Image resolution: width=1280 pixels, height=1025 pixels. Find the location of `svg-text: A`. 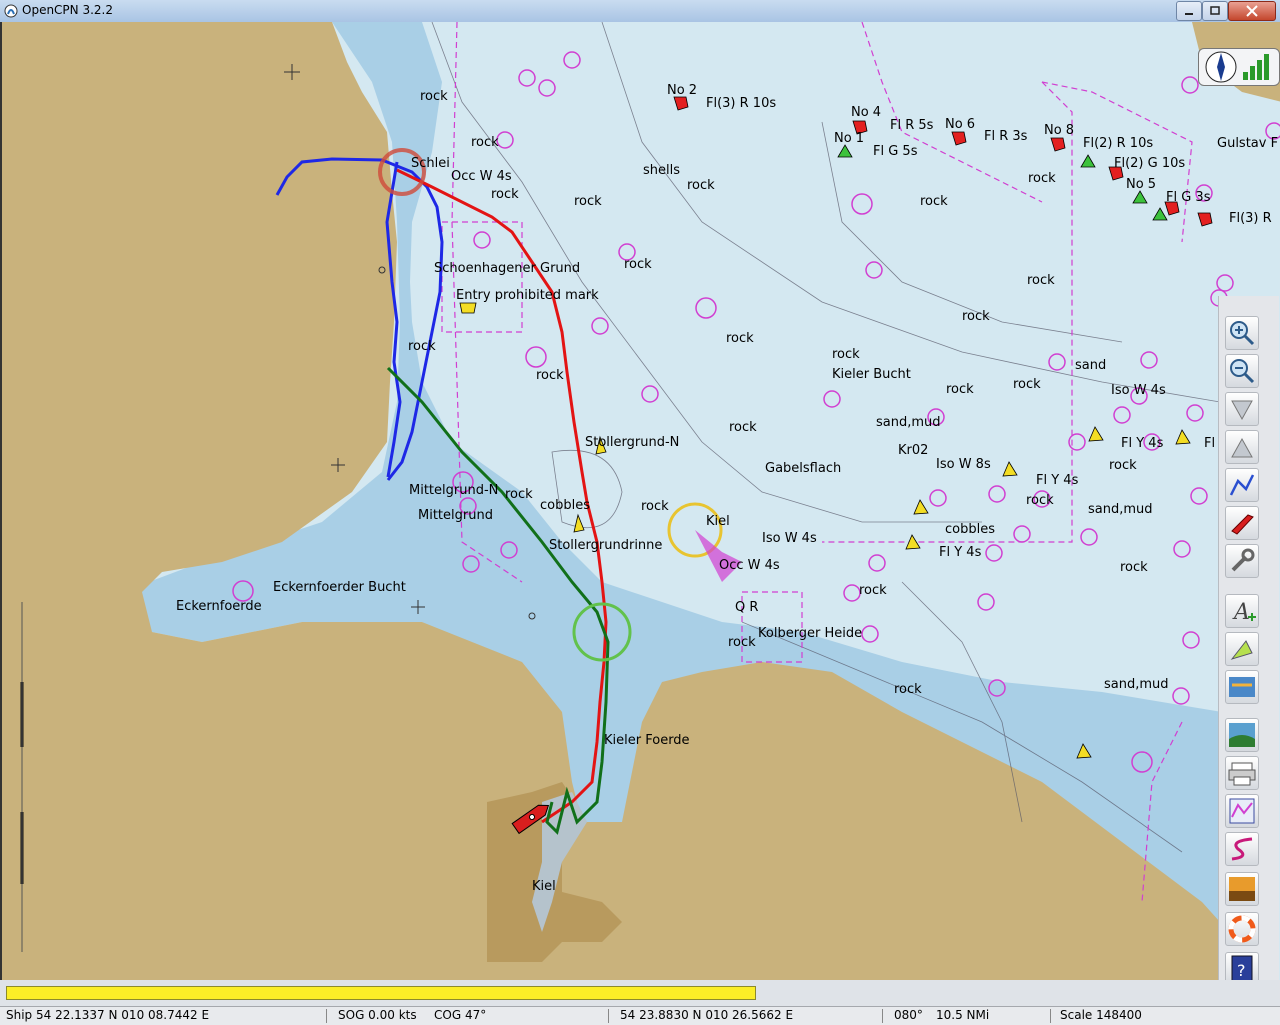

svg-text: A is located at coordinates (1241, 612).